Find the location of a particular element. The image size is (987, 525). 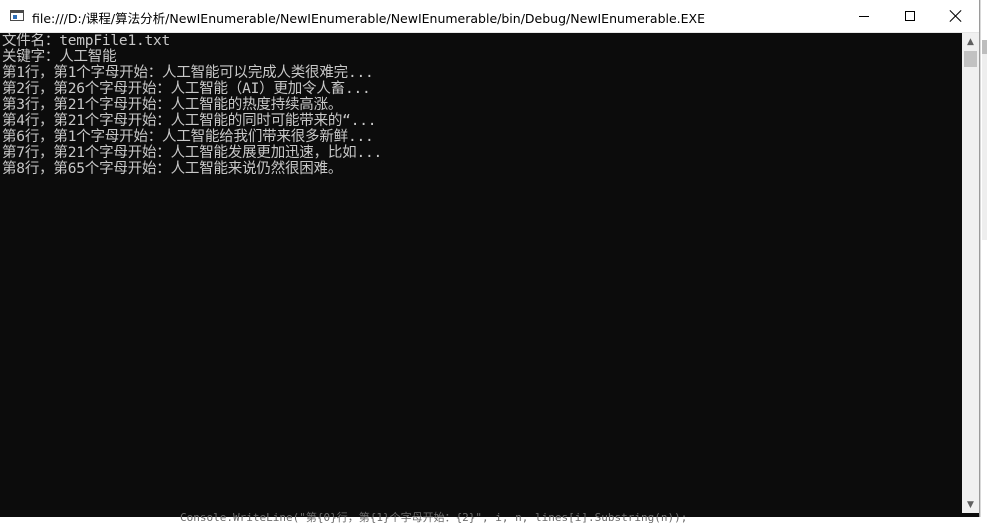

close-button is located at coordinates (956, 16).